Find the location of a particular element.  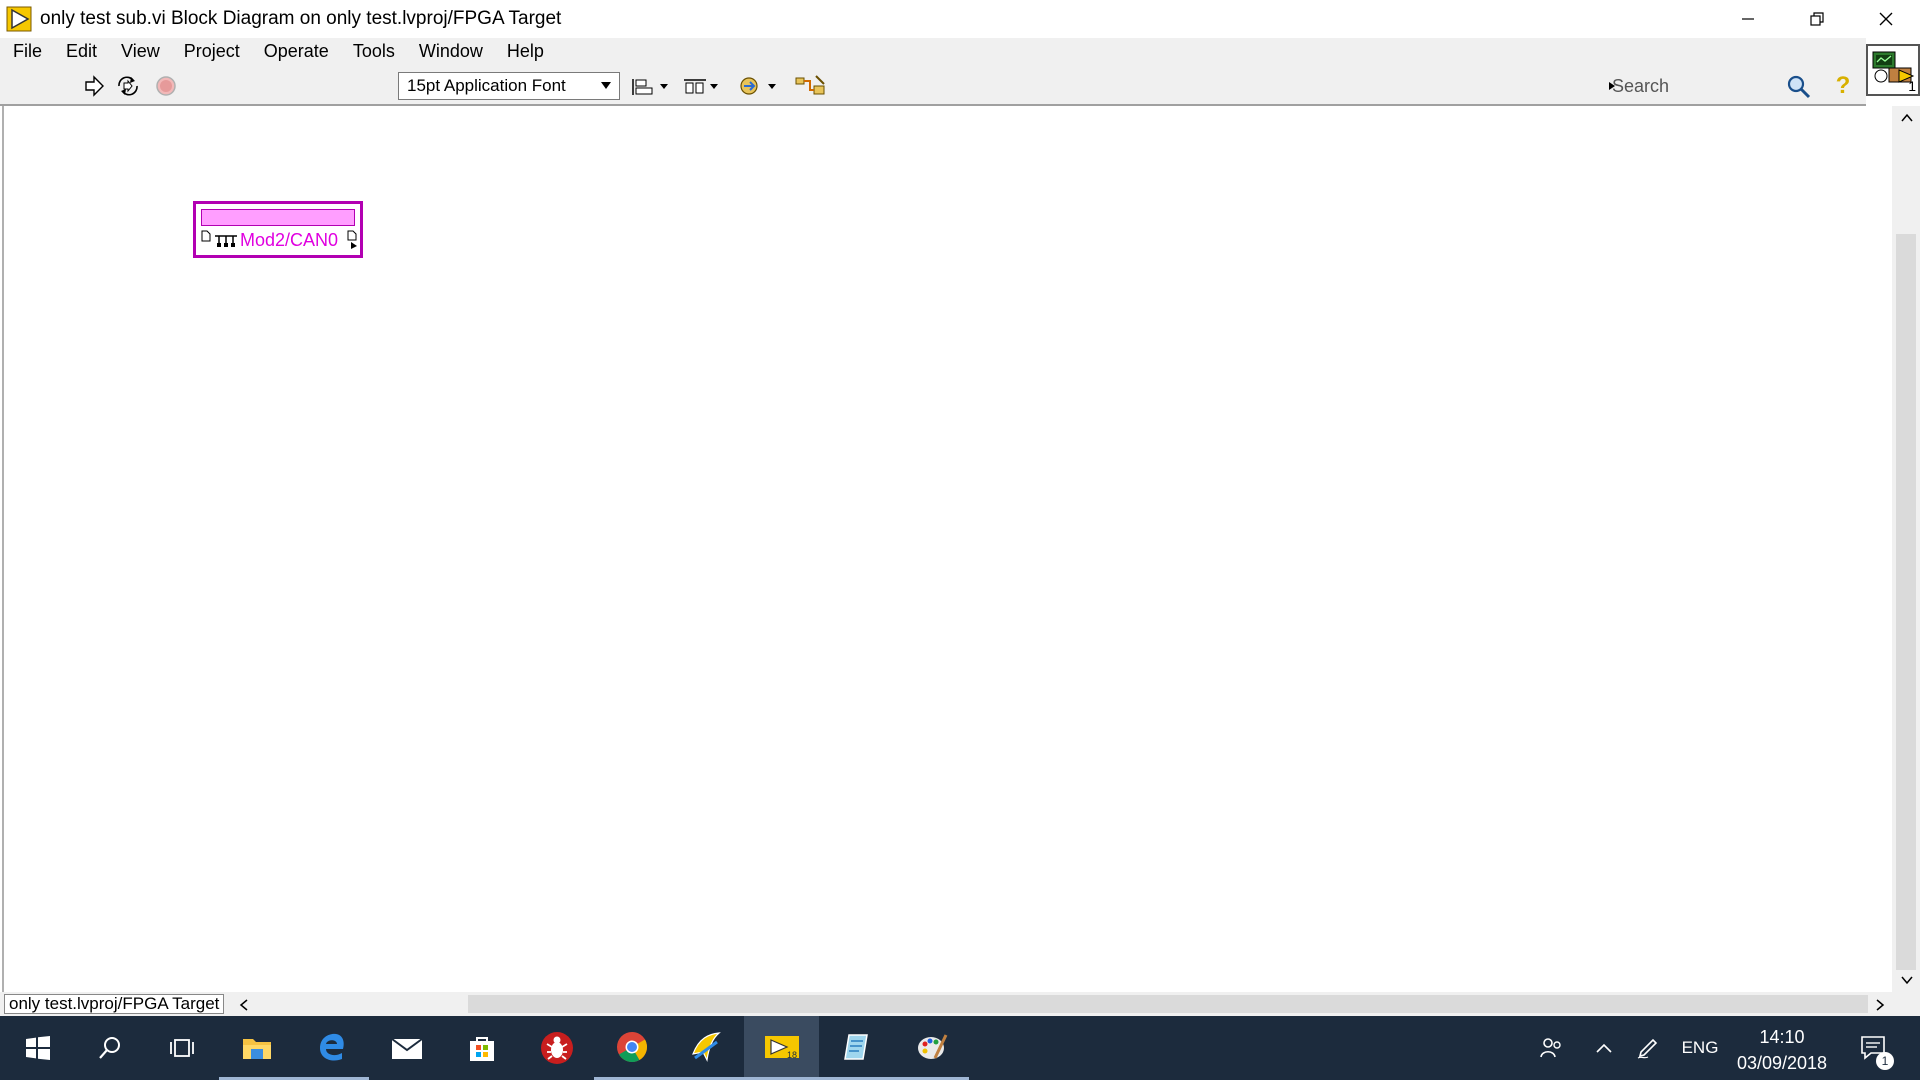

people-button is located at coordinates (1552, 1048).